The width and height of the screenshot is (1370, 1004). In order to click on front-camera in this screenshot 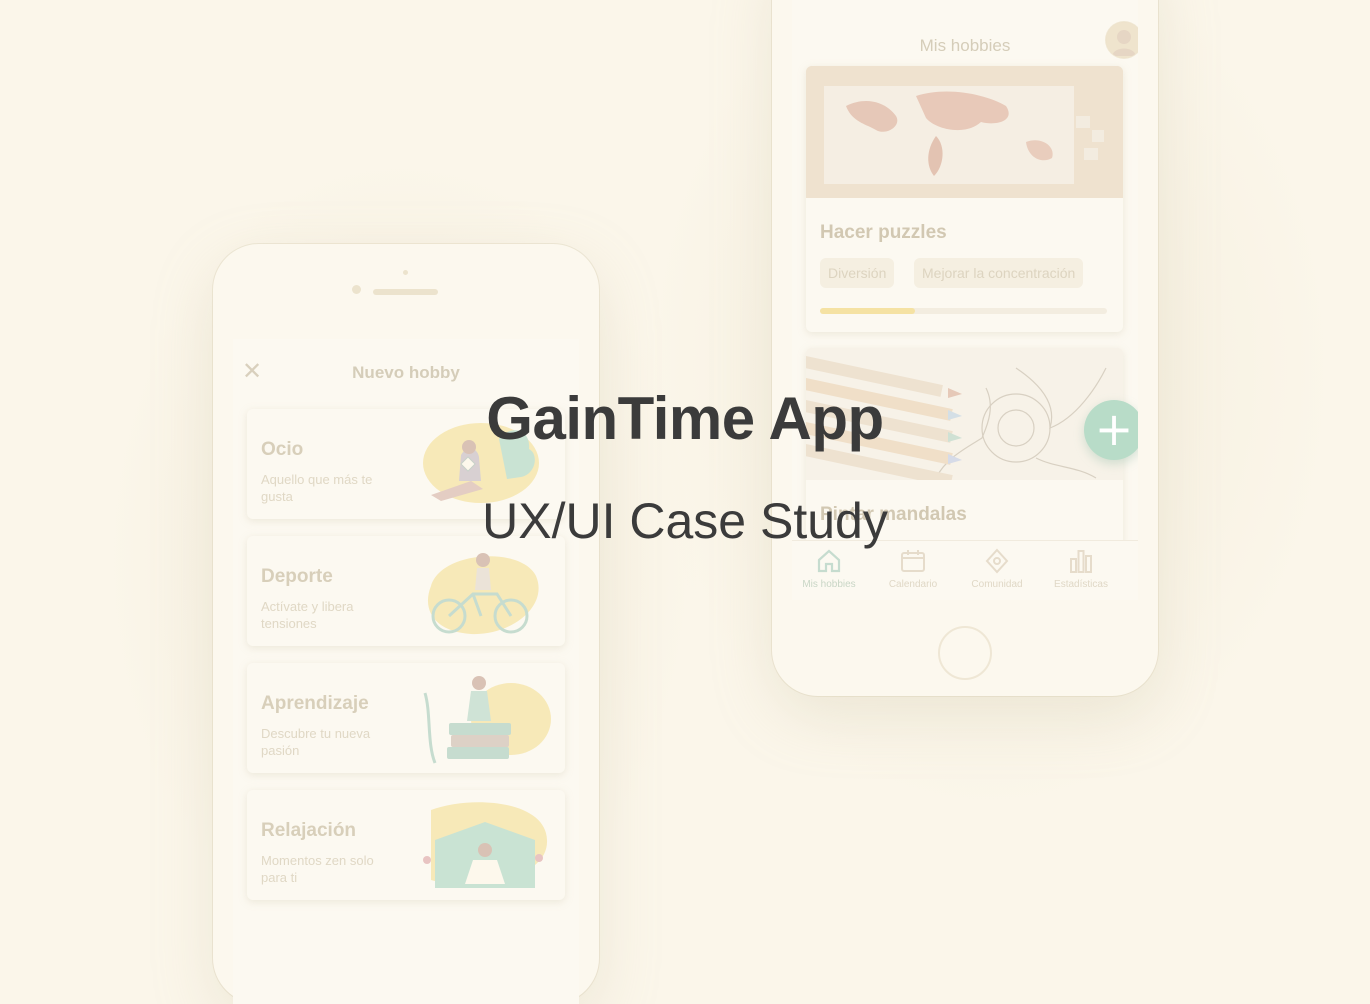, I will do `click(356, 289)`.